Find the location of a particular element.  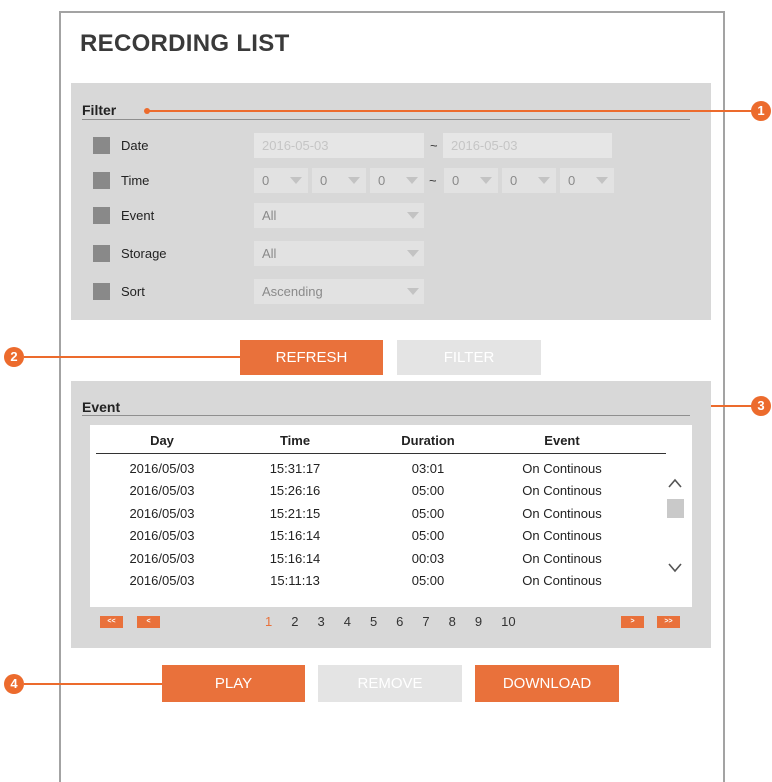

callout-2-line is located at coordinates (132, 357).